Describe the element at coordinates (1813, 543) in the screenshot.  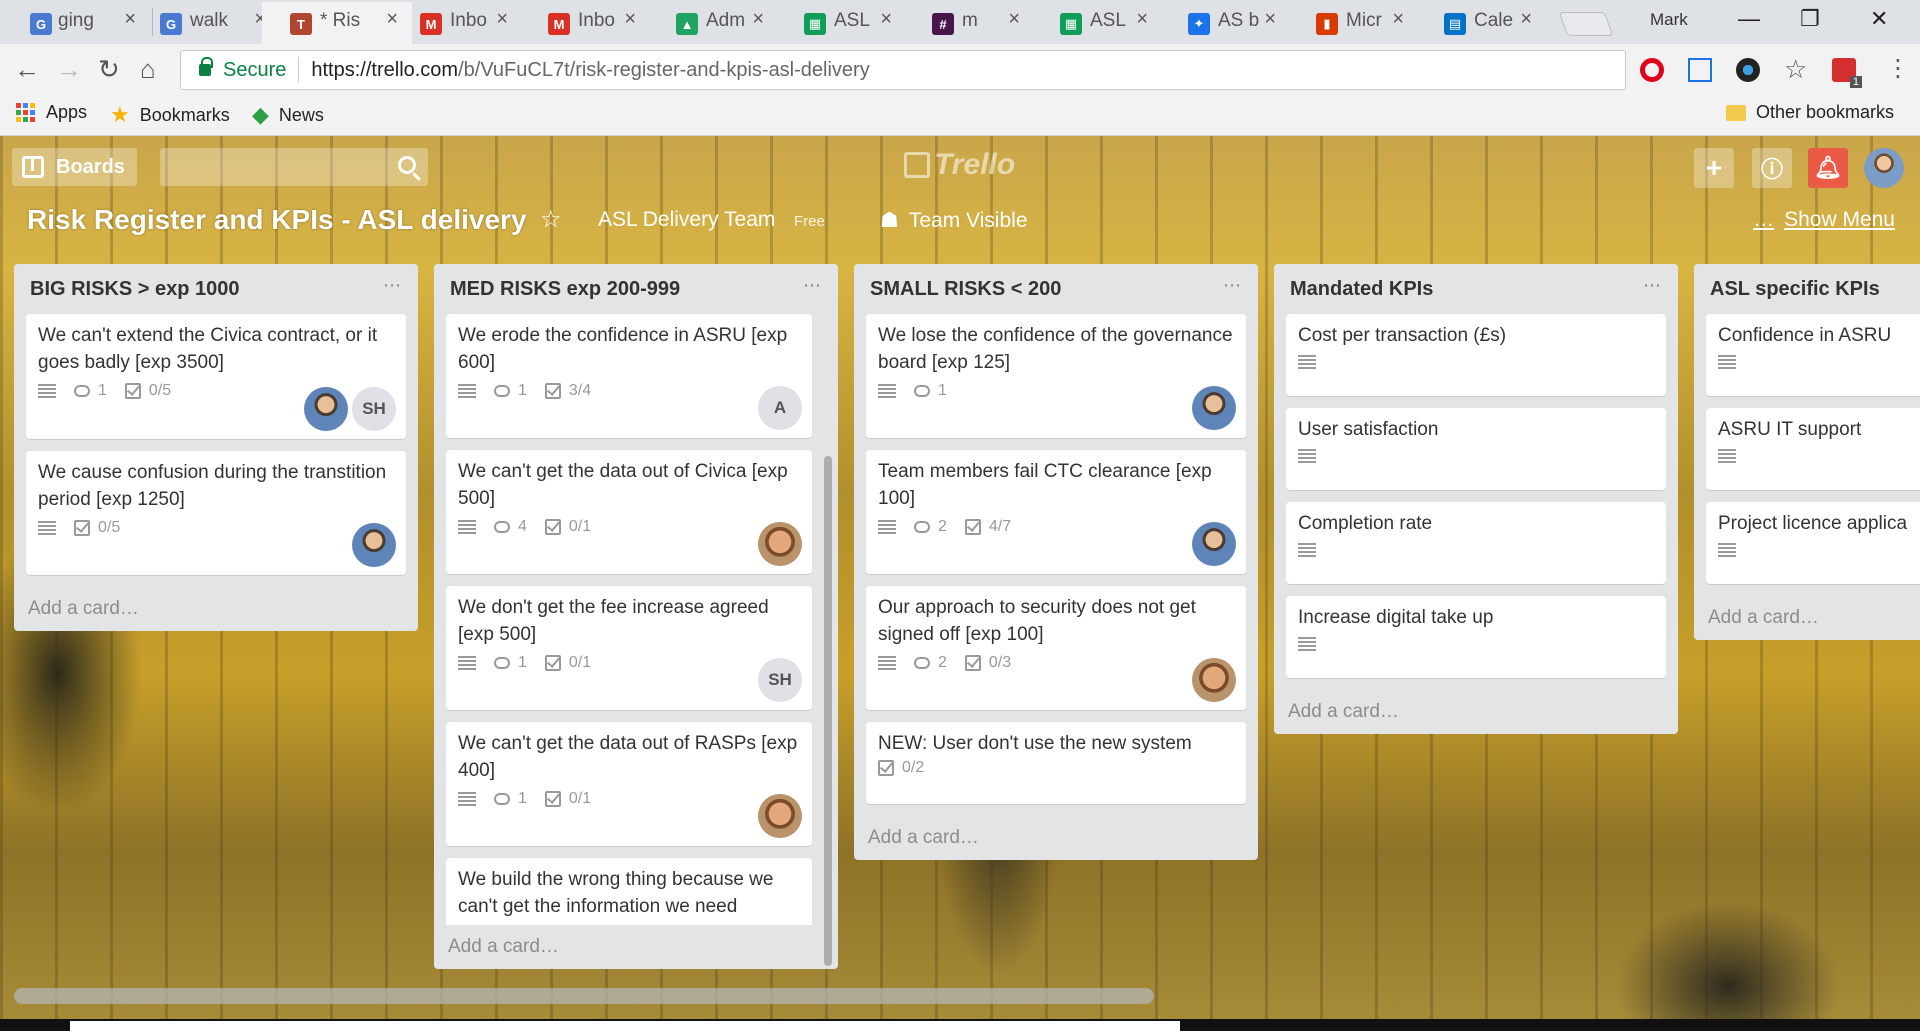
I see `card: Project licence applica` at that location.